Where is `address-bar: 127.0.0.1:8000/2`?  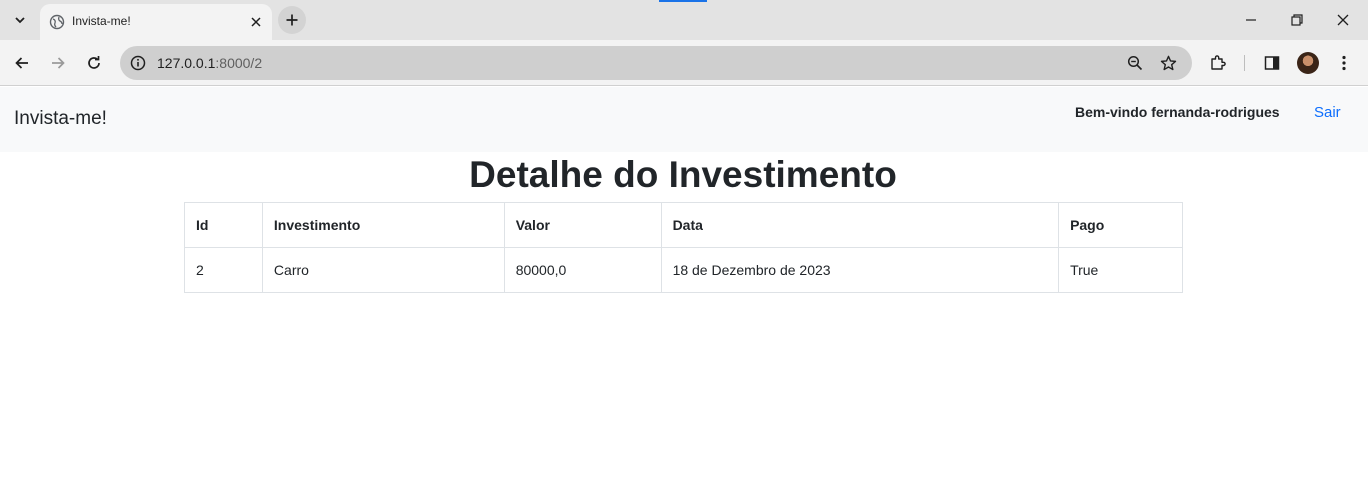 address-bar: 127.0.0.1:8000/2 is located at coordinates (656, 63).